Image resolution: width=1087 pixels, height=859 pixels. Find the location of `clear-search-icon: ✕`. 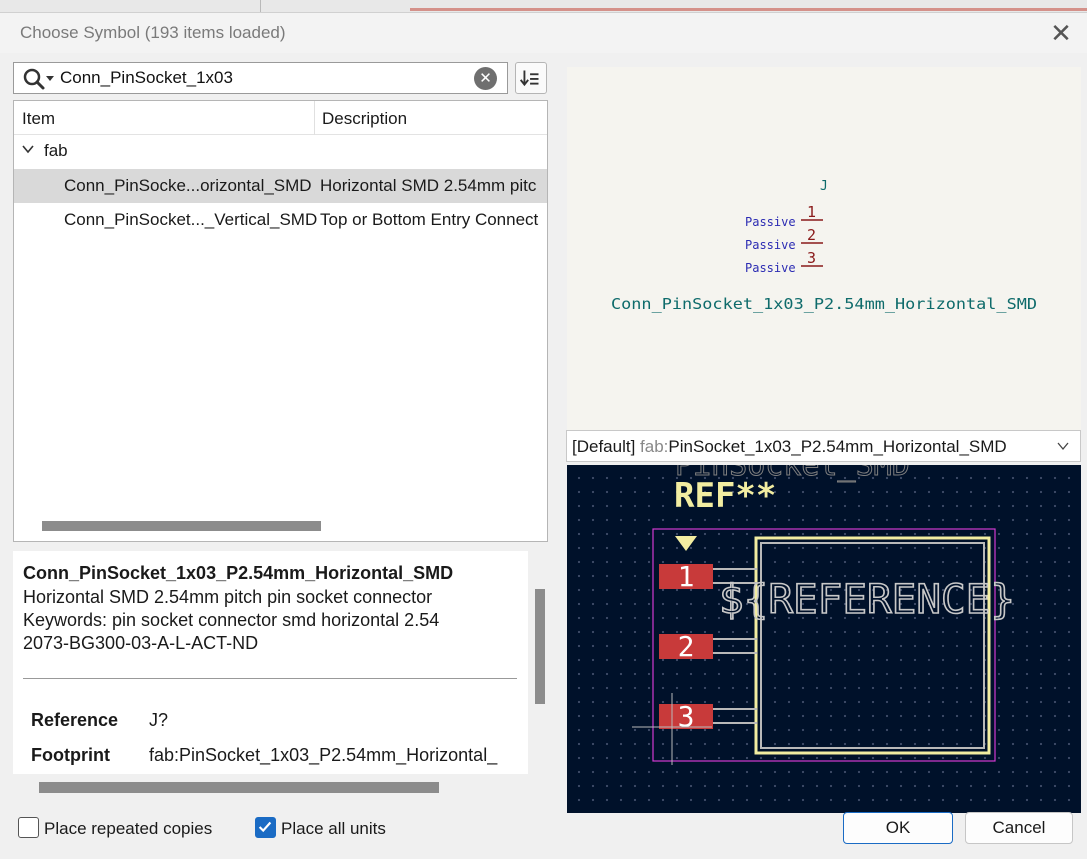

clear-search-icon: ✕ is located at coordinates (485, 78).